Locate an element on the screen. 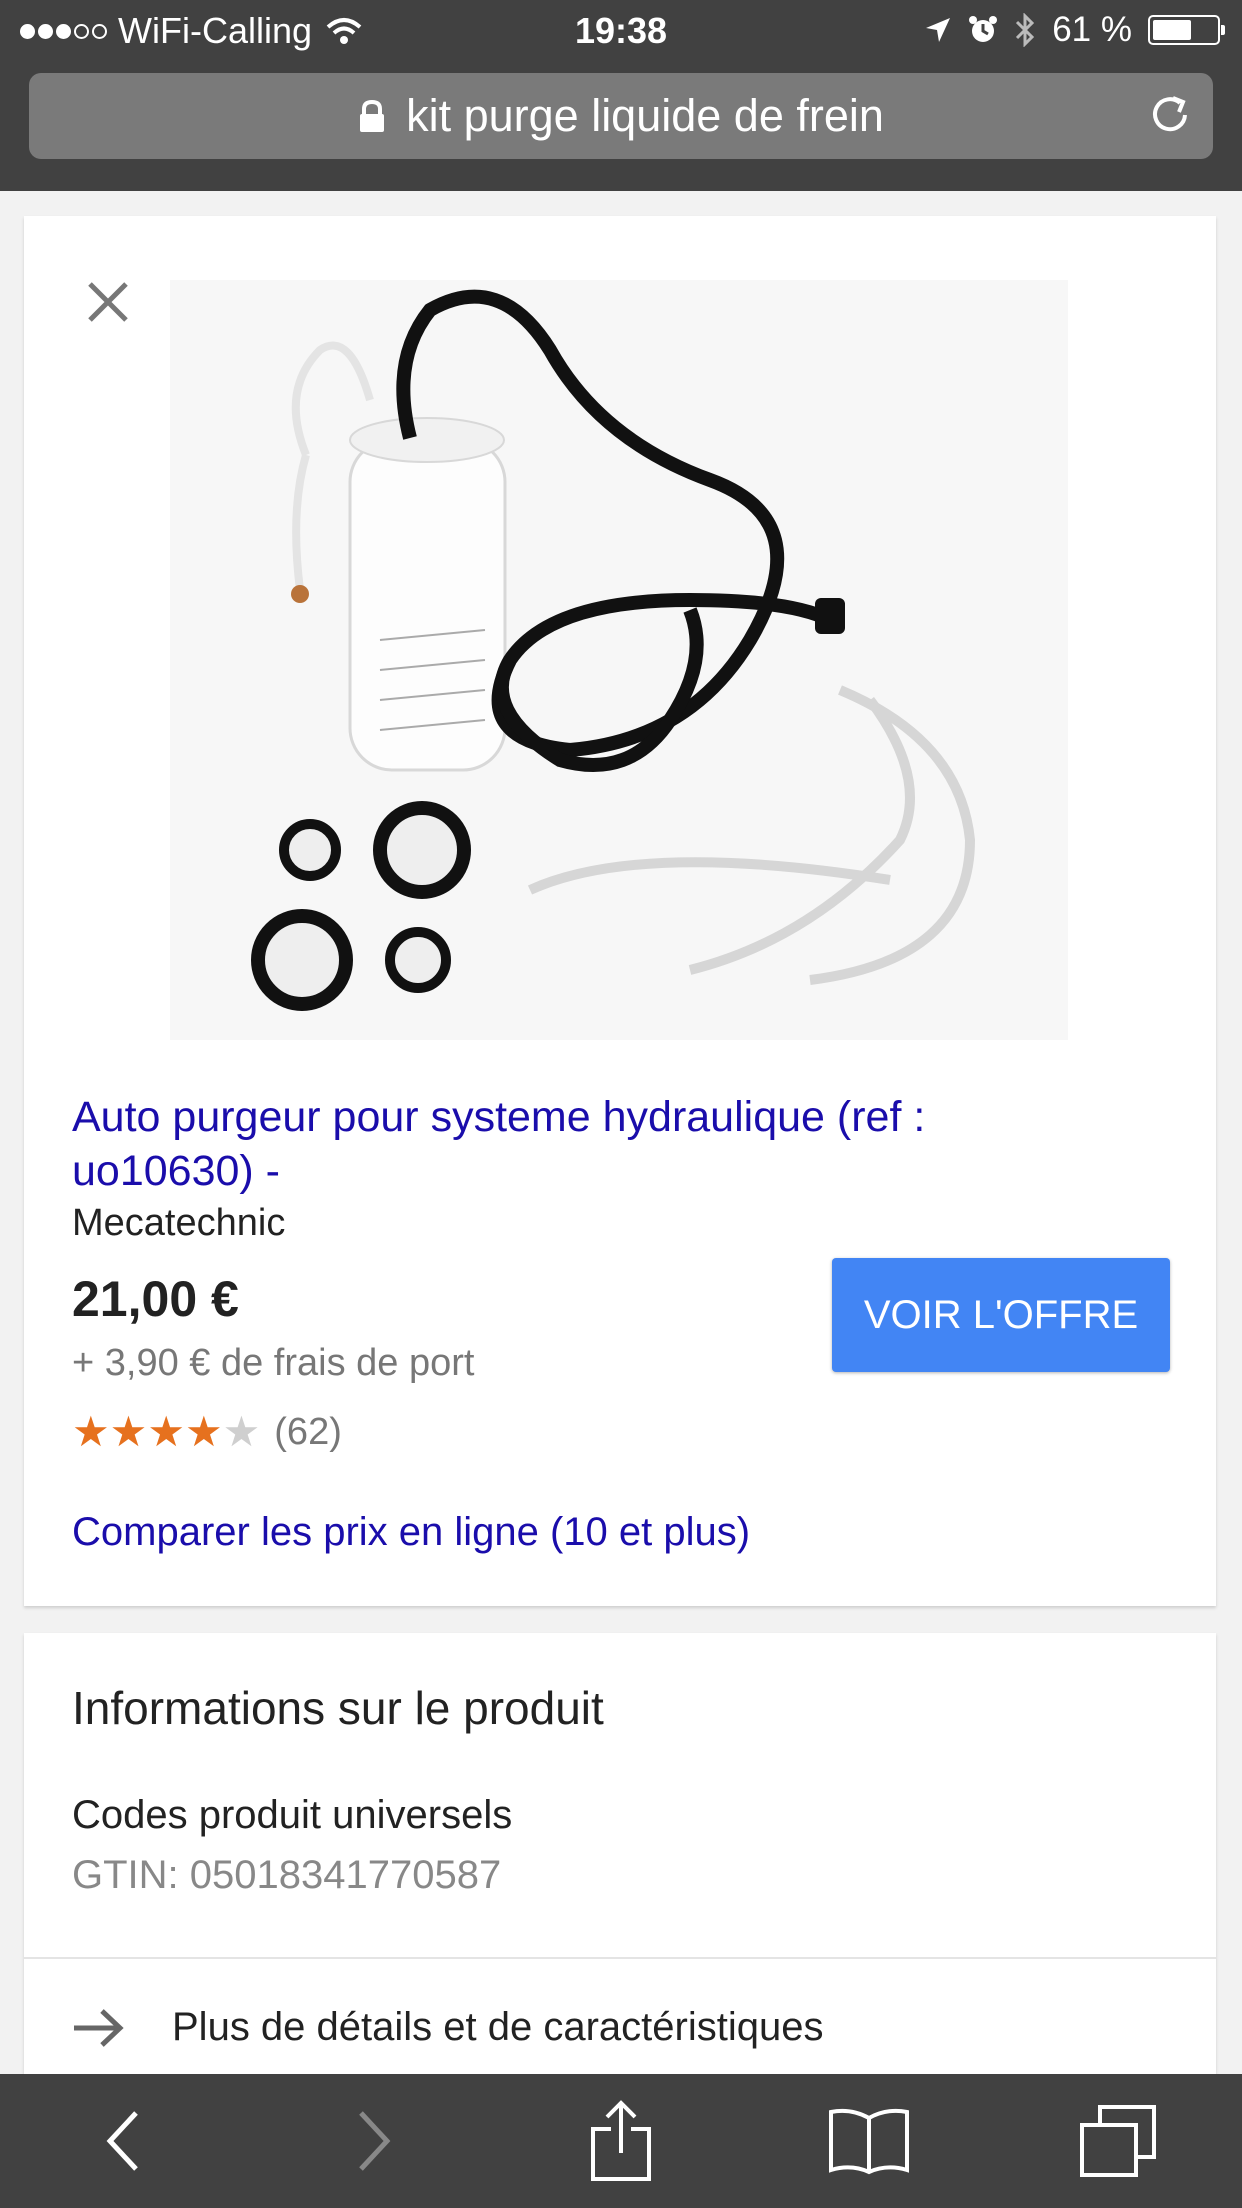 This screenshot has width=1242, height=2208. bookmarks-button is located at coordinates (869, 2141).